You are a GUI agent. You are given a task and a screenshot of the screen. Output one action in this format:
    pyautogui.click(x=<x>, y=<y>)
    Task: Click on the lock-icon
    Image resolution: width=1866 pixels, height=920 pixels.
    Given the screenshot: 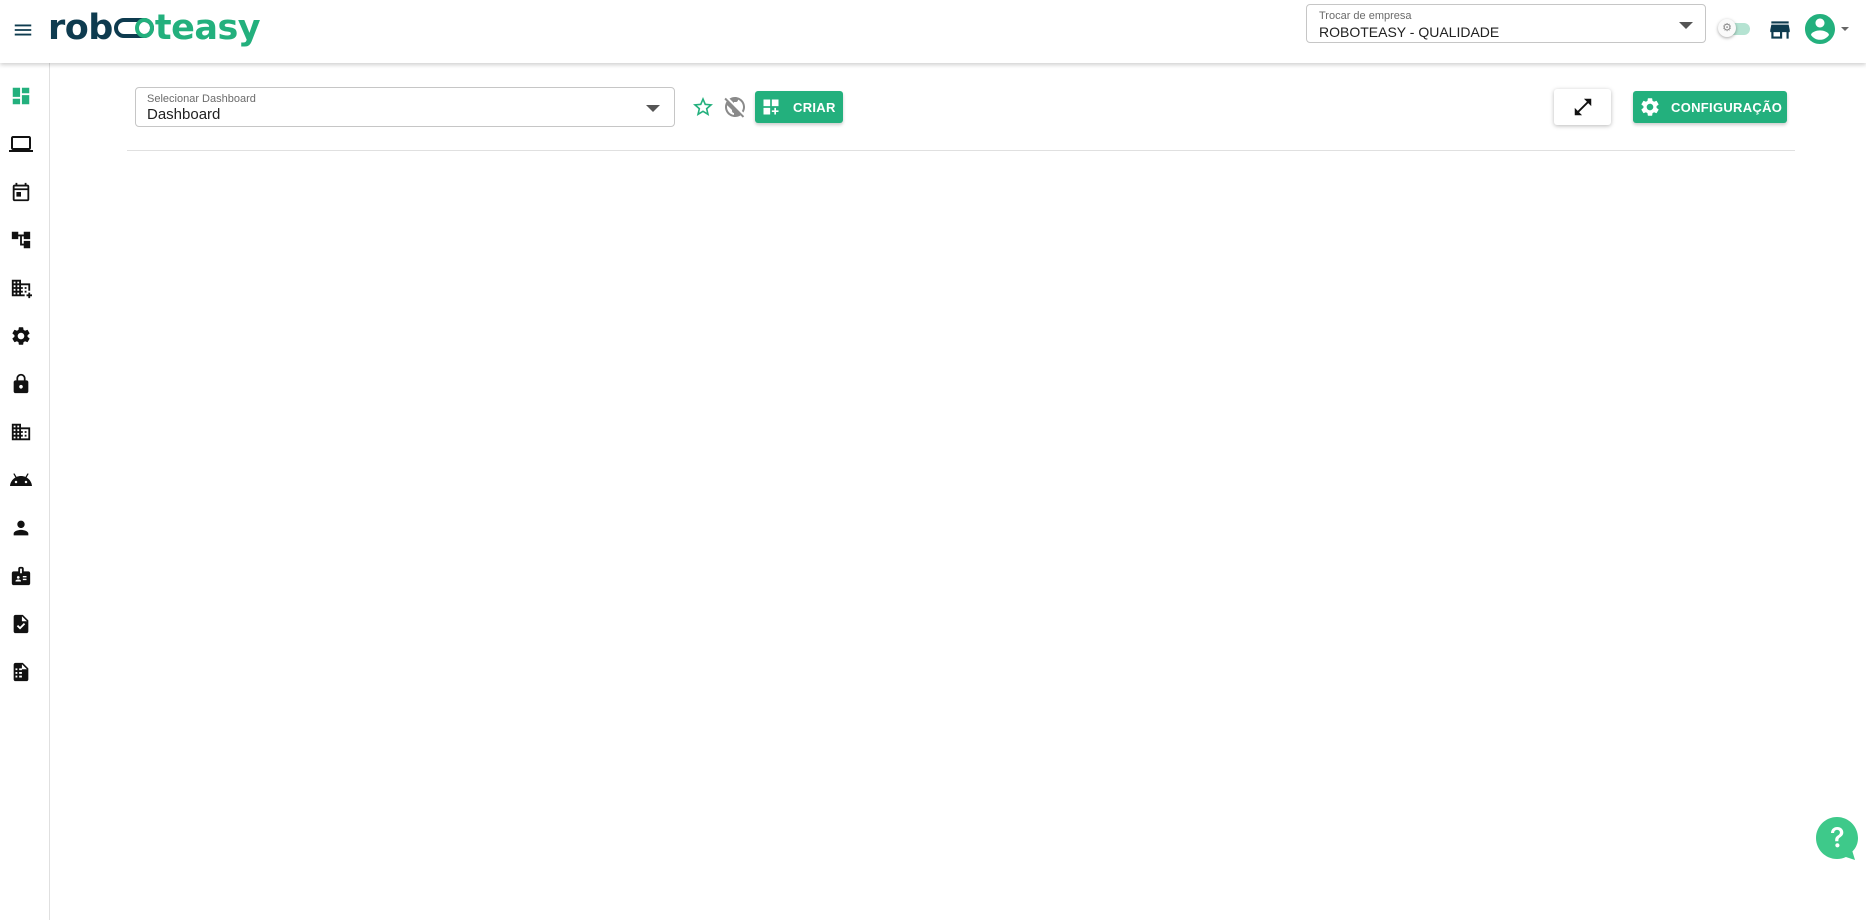 What is the action you would take?
    pyautogui.click(x=21, y=383)
    